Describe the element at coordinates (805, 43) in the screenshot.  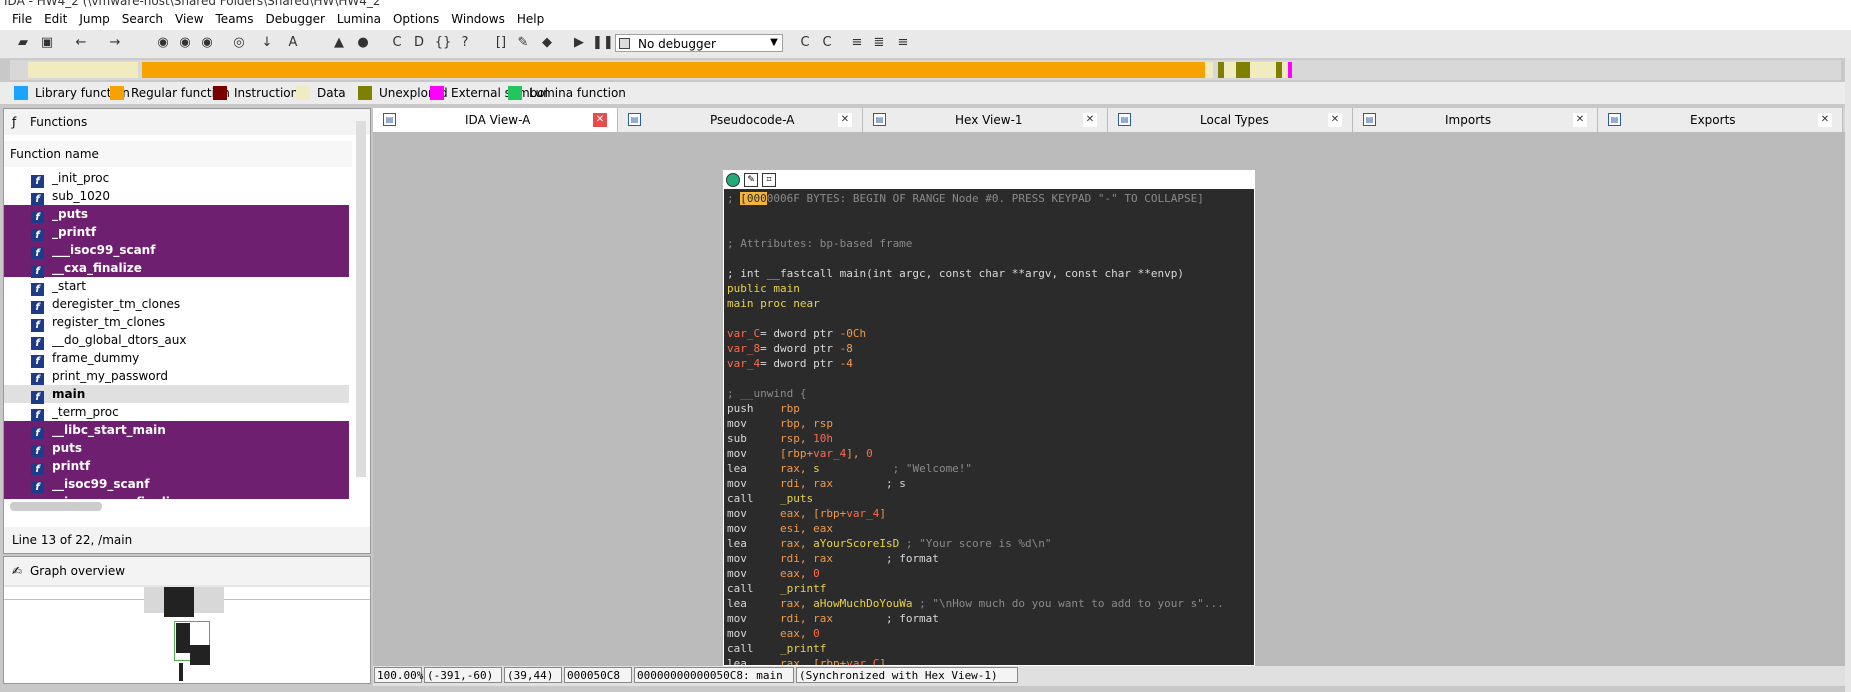
I see `copy-icon: C` at that location.